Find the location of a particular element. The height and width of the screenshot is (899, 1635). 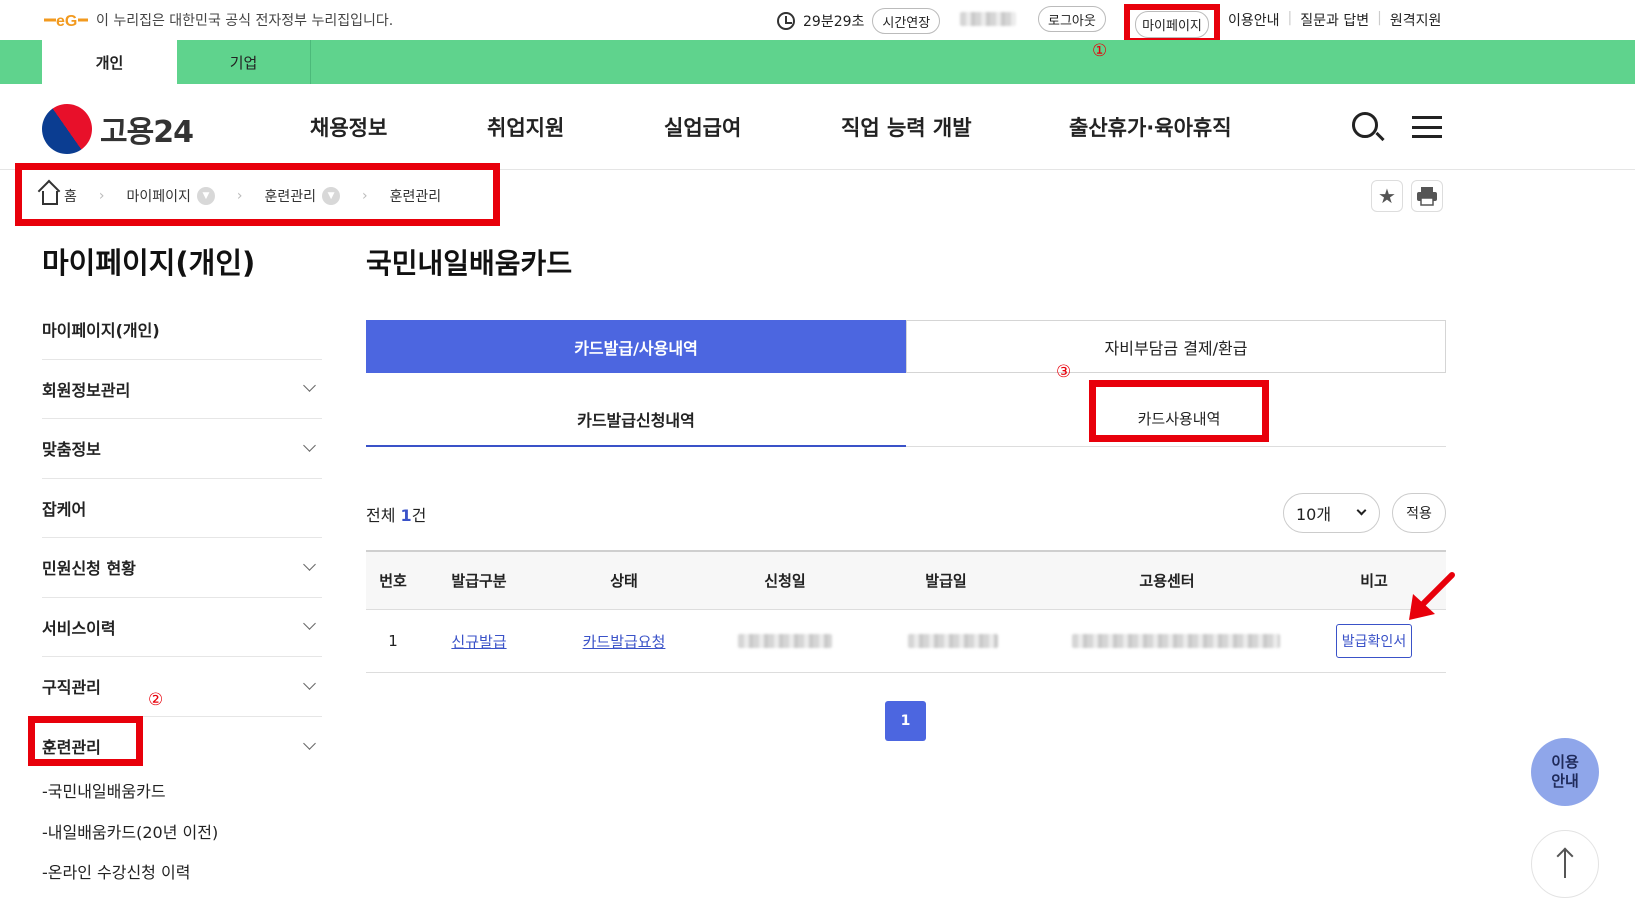

cell-center is located at coordinates (1167, 641).